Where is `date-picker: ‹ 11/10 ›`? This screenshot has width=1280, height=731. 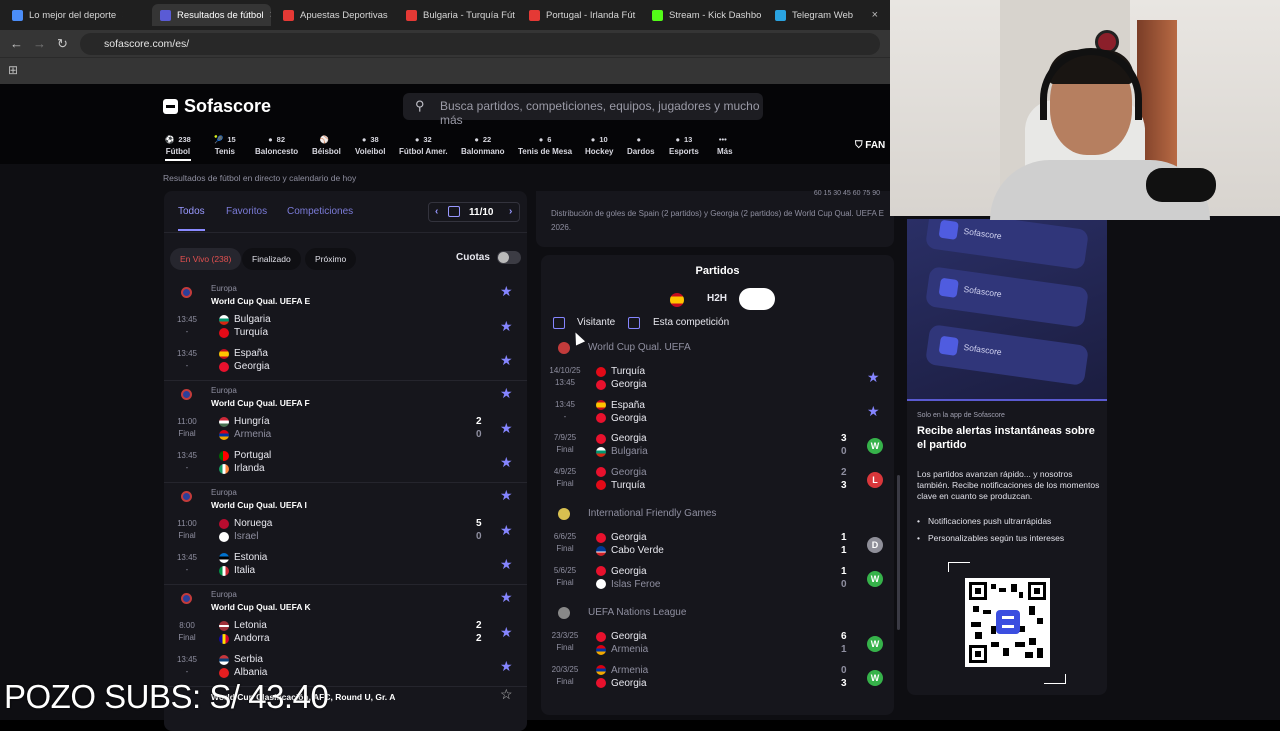
date-picker: ‹ 11/10 › is located at coordinates (474, 212).